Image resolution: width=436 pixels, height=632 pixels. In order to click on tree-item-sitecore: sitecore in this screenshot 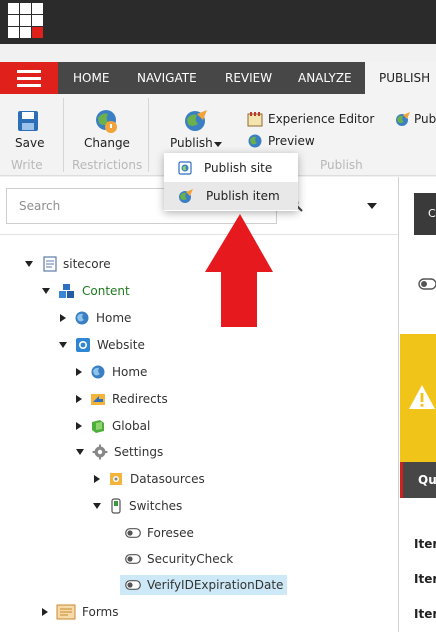, I will do `click(68, 264)`.